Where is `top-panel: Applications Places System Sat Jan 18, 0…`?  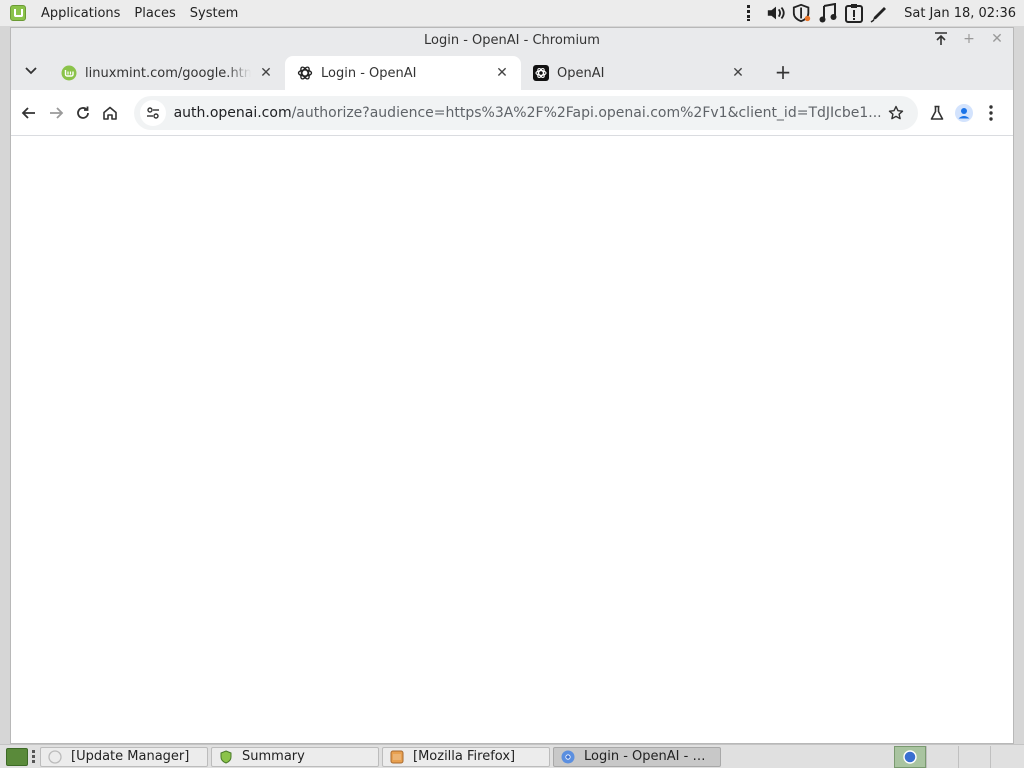 top-panel: Applications Places System Sat Jan 18, 0… is located at coordinates (512, 13).